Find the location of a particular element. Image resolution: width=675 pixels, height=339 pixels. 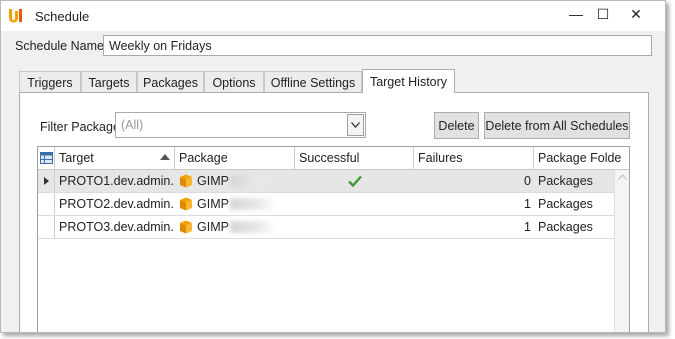

column-header-successful: Successful is located at coordinates (354, 158).